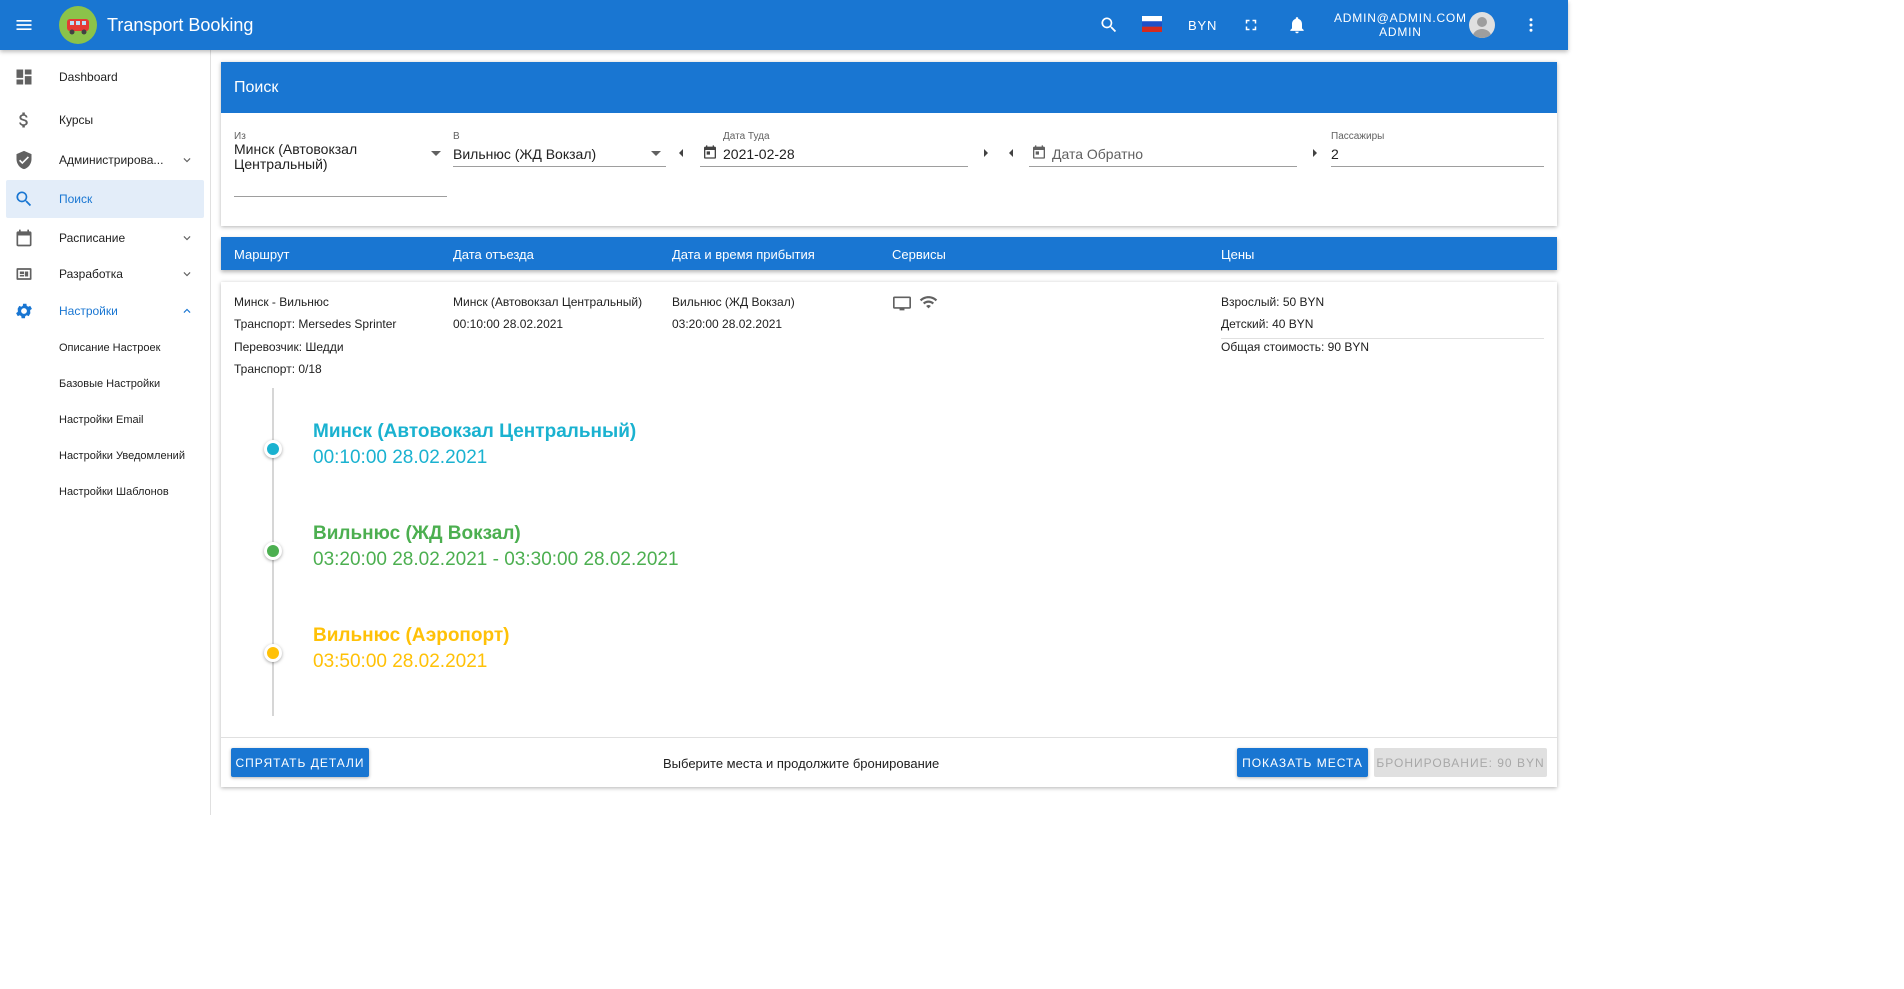 This screenshot has width=1904, height=989. I want to click on route-name: Минск - Вильнюс, so click(281, 302).